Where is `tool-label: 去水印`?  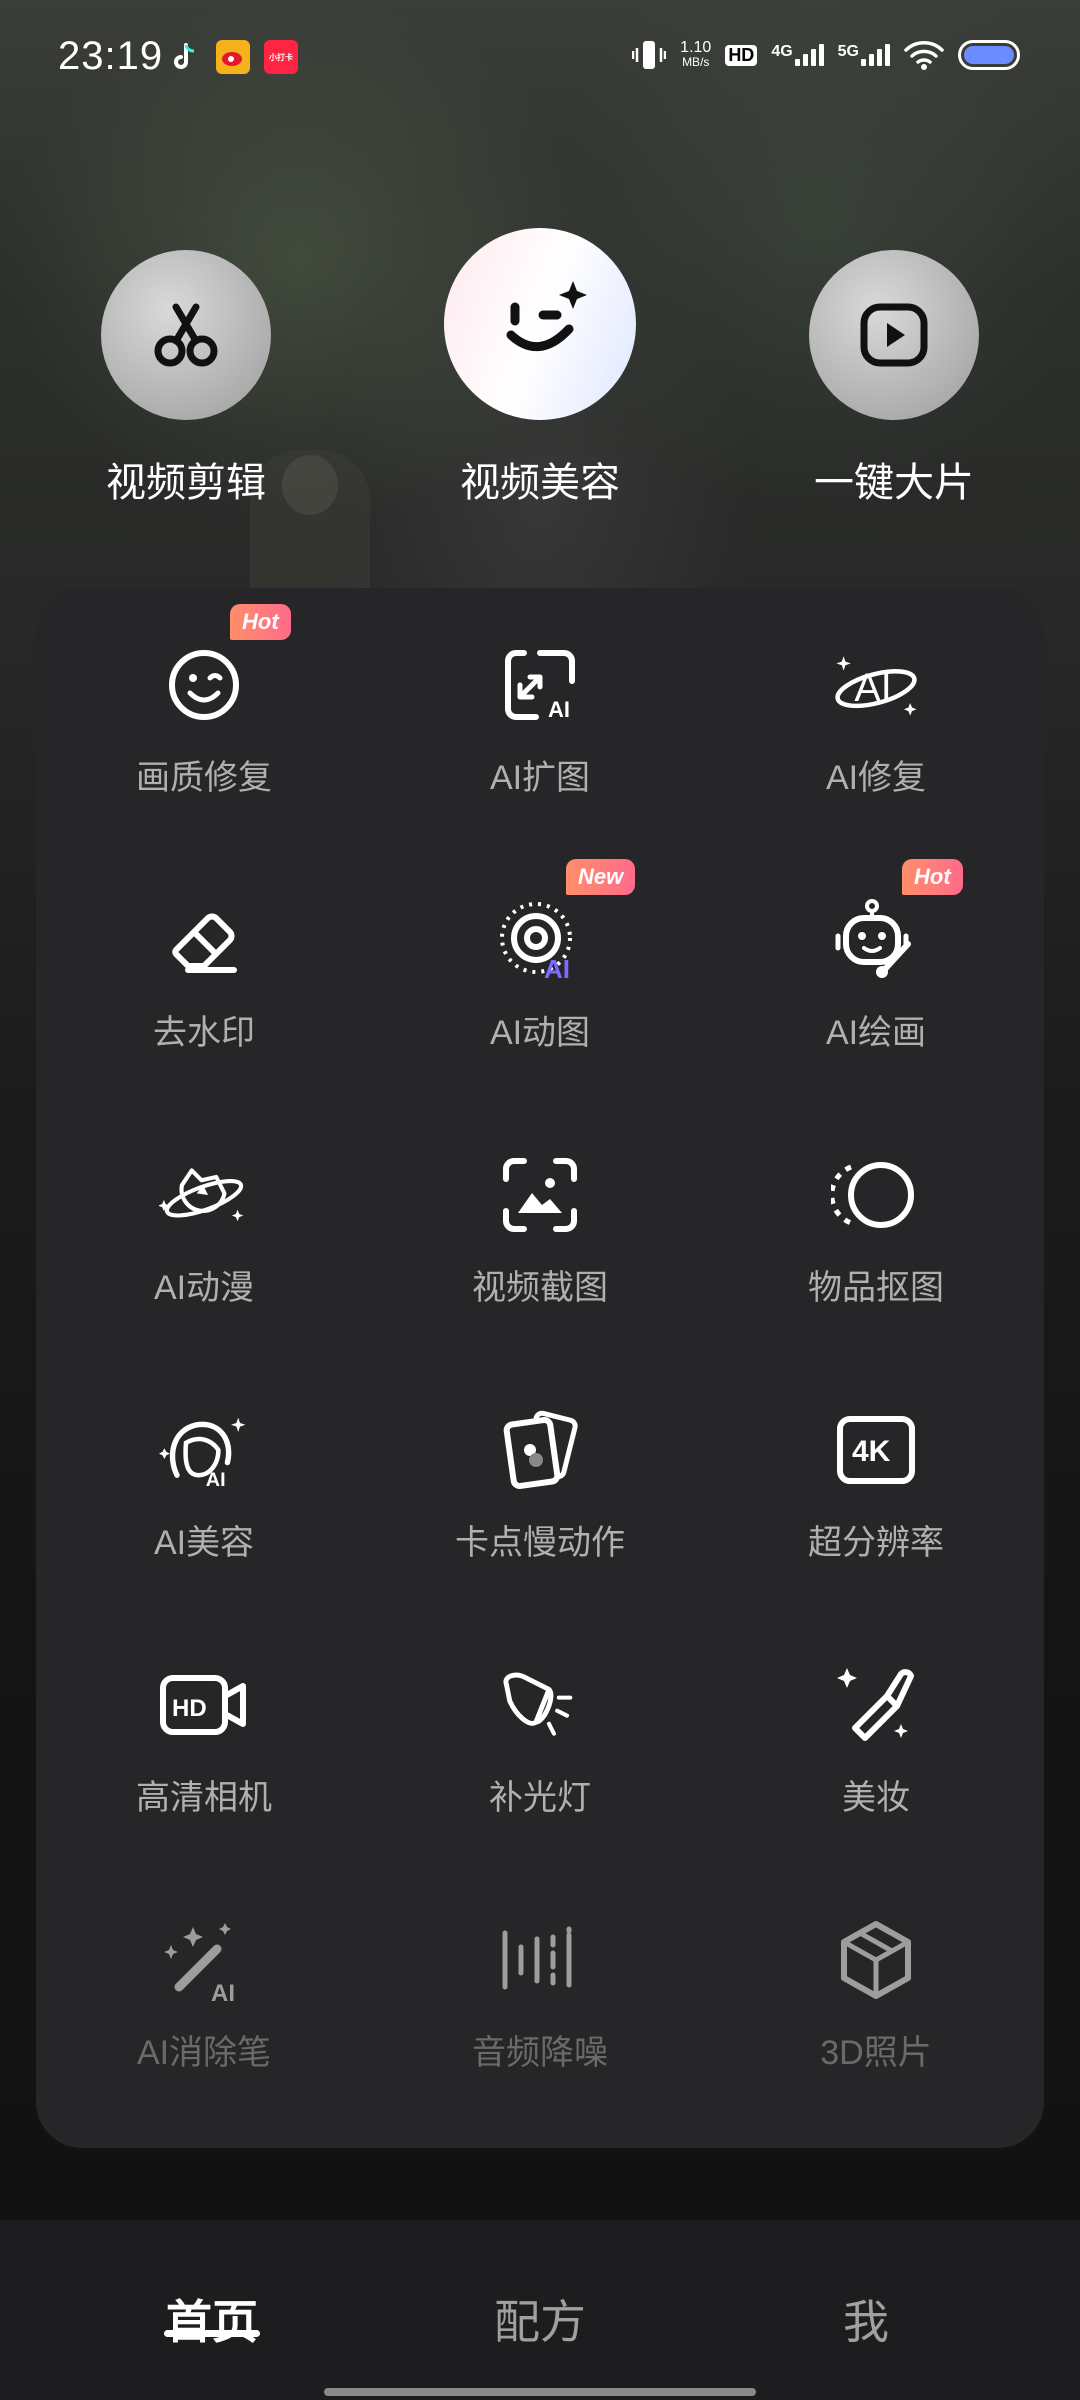
tool-label: 去水印 is located at coordinates (204, 1033).